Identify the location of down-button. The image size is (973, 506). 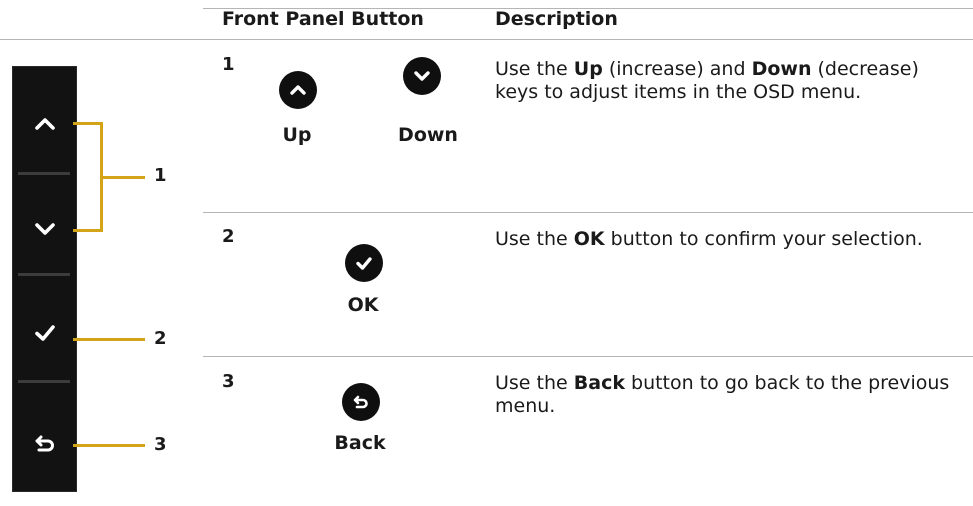
(422, 76).